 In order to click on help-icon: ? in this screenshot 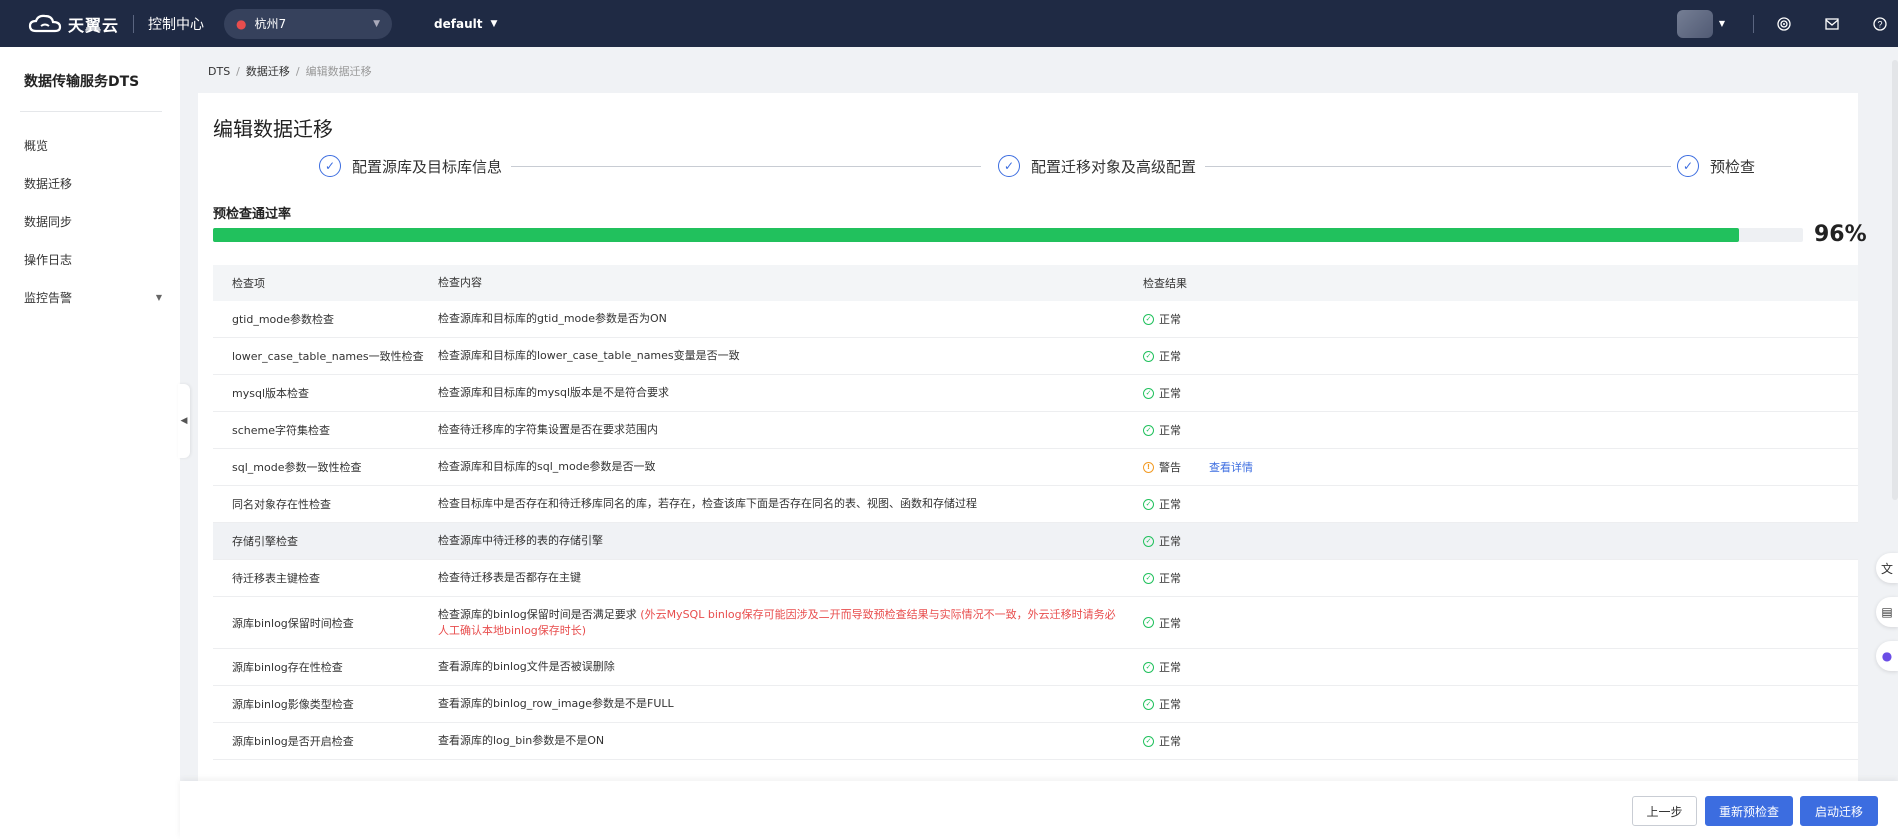, I will do `click(1880, 24)`.